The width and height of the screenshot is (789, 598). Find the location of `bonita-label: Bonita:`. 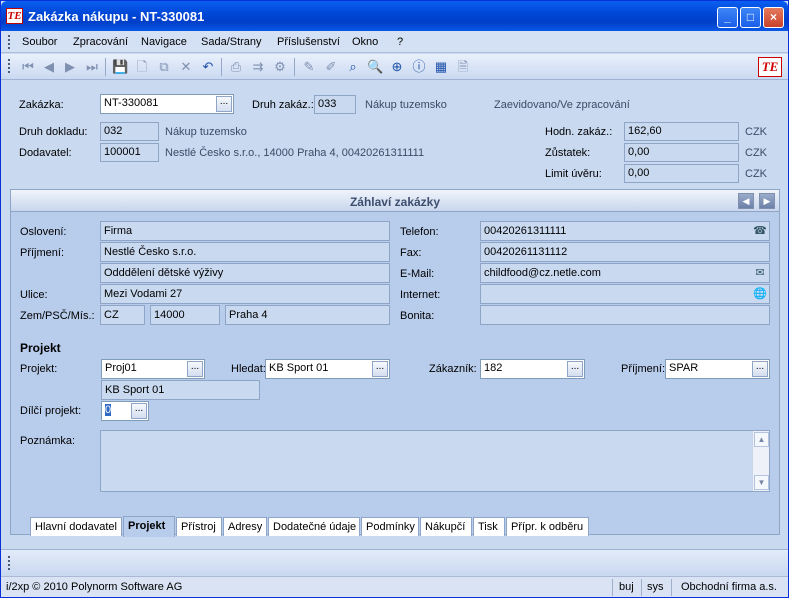

bonita-label: Bonita: is located at coordinates (417, 316).